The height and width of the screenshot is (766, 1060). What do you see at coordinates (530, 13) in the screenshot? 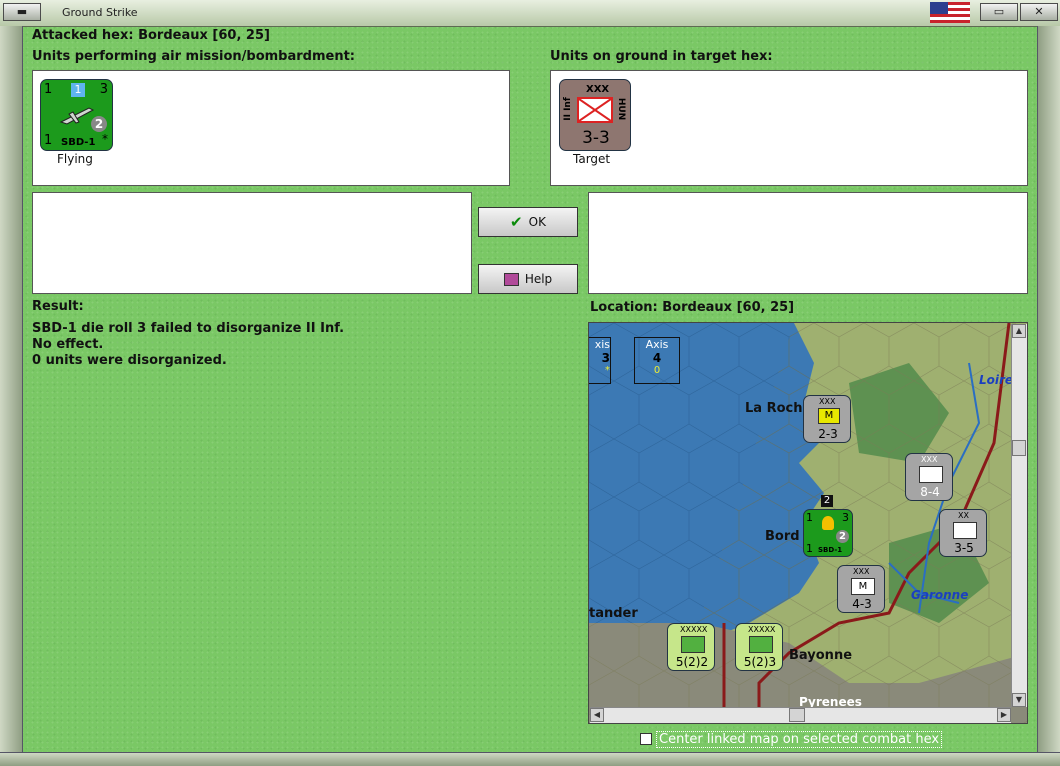
I see `title-bar: ▬ Ground Strike ▭ ✕` at bounding box center [530, 13].